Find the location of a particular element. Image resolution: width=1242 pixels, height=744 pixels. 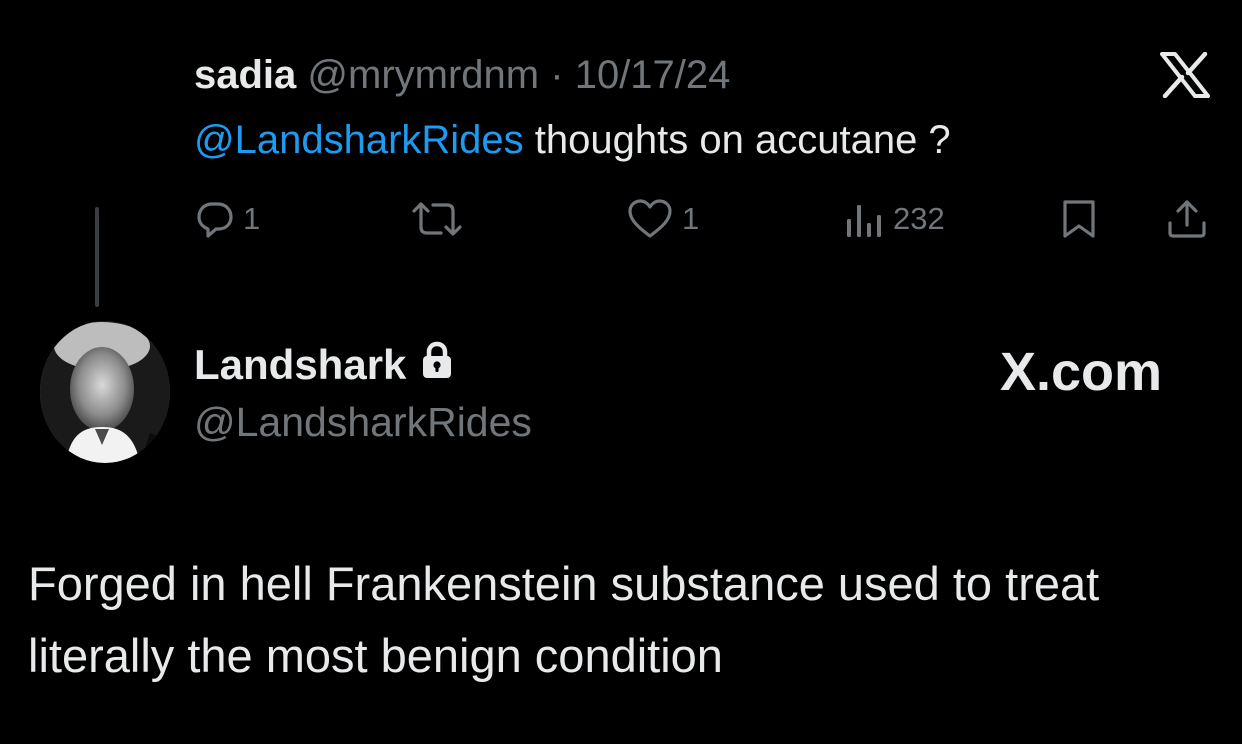

site-watermark: X.com is located at coordinates (1081, 372).